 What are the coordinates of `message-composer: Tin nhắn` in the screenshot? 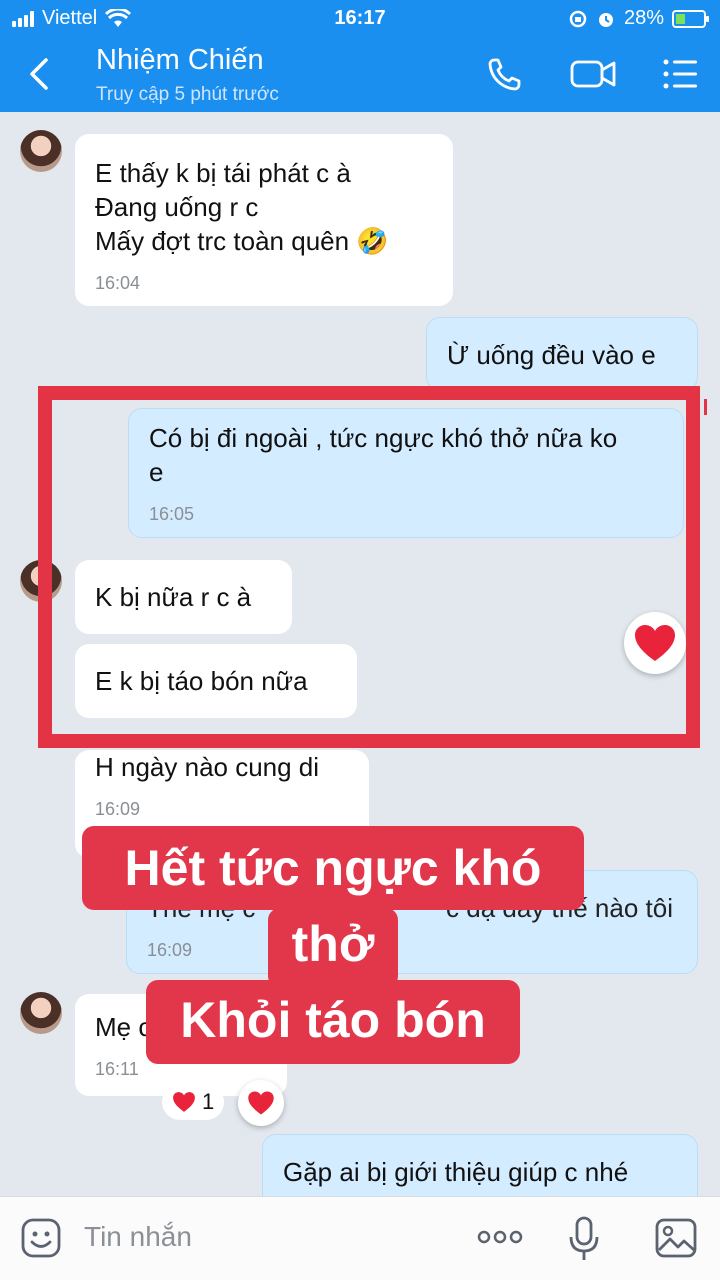 It's located at (360, 1238).